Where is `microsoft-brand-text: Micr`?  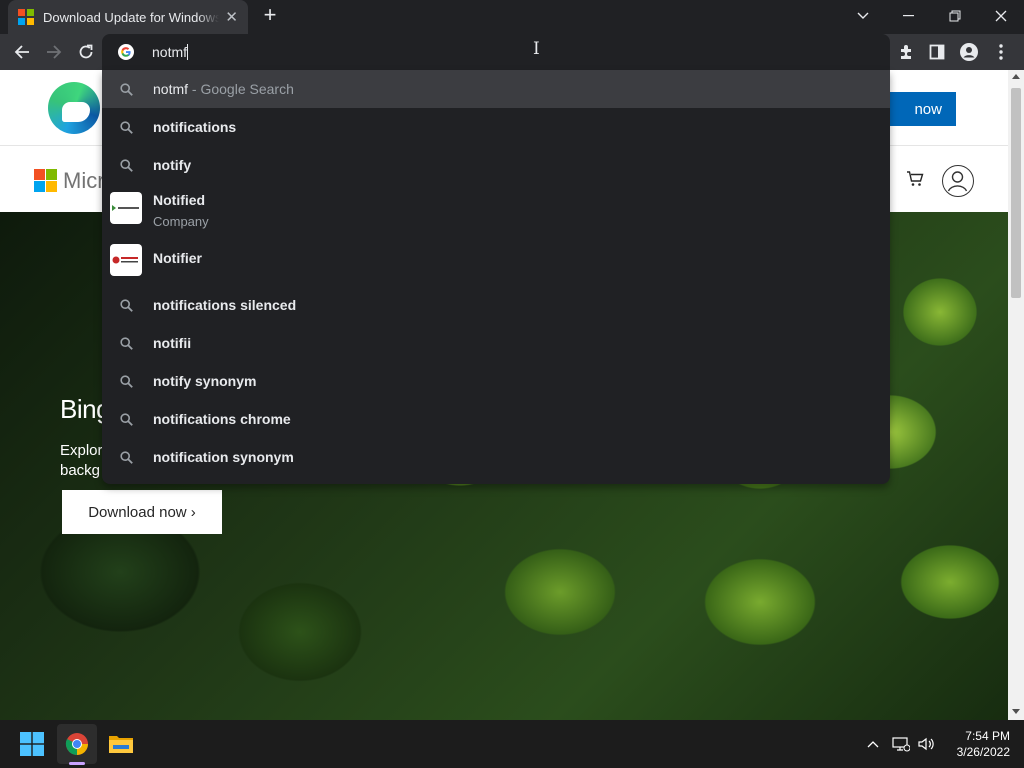 microsoft-brand-text: Micr is located at coordinates (84, 181).